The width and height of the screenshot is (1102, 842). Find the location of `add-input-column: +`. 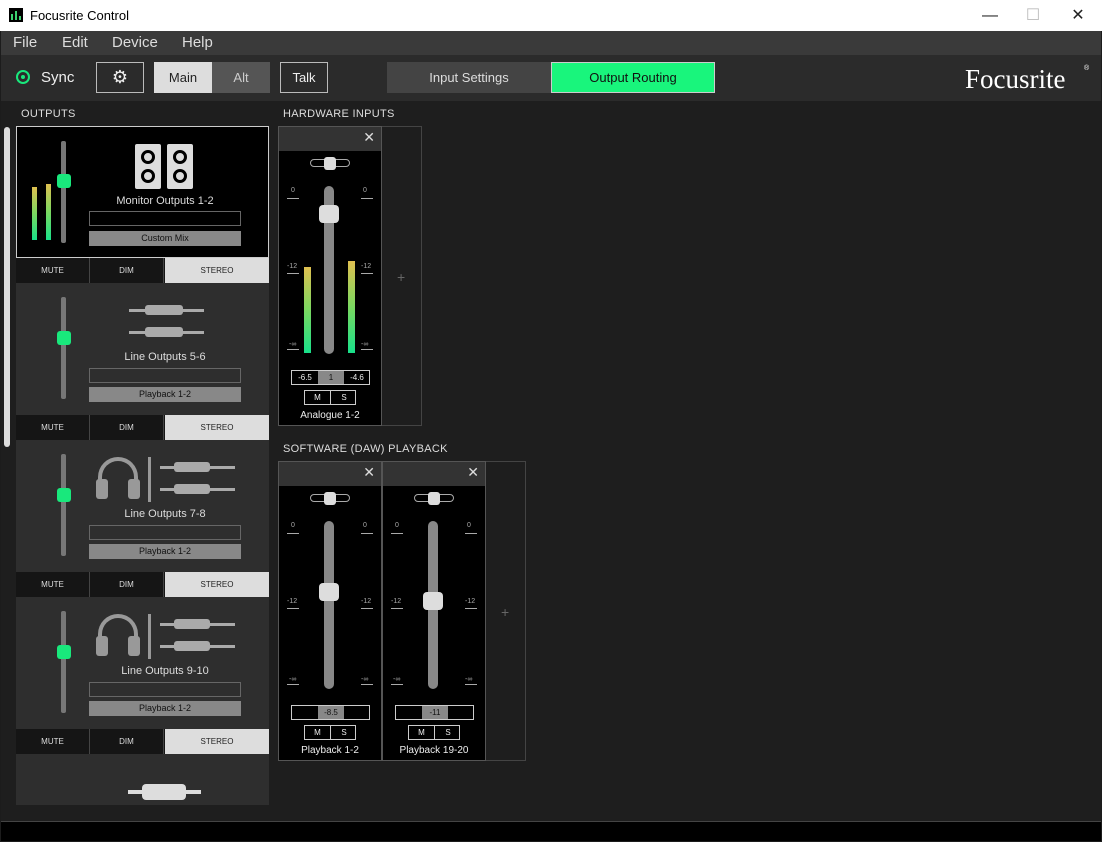

add-input-column: + is located at coordinates (402, 276).